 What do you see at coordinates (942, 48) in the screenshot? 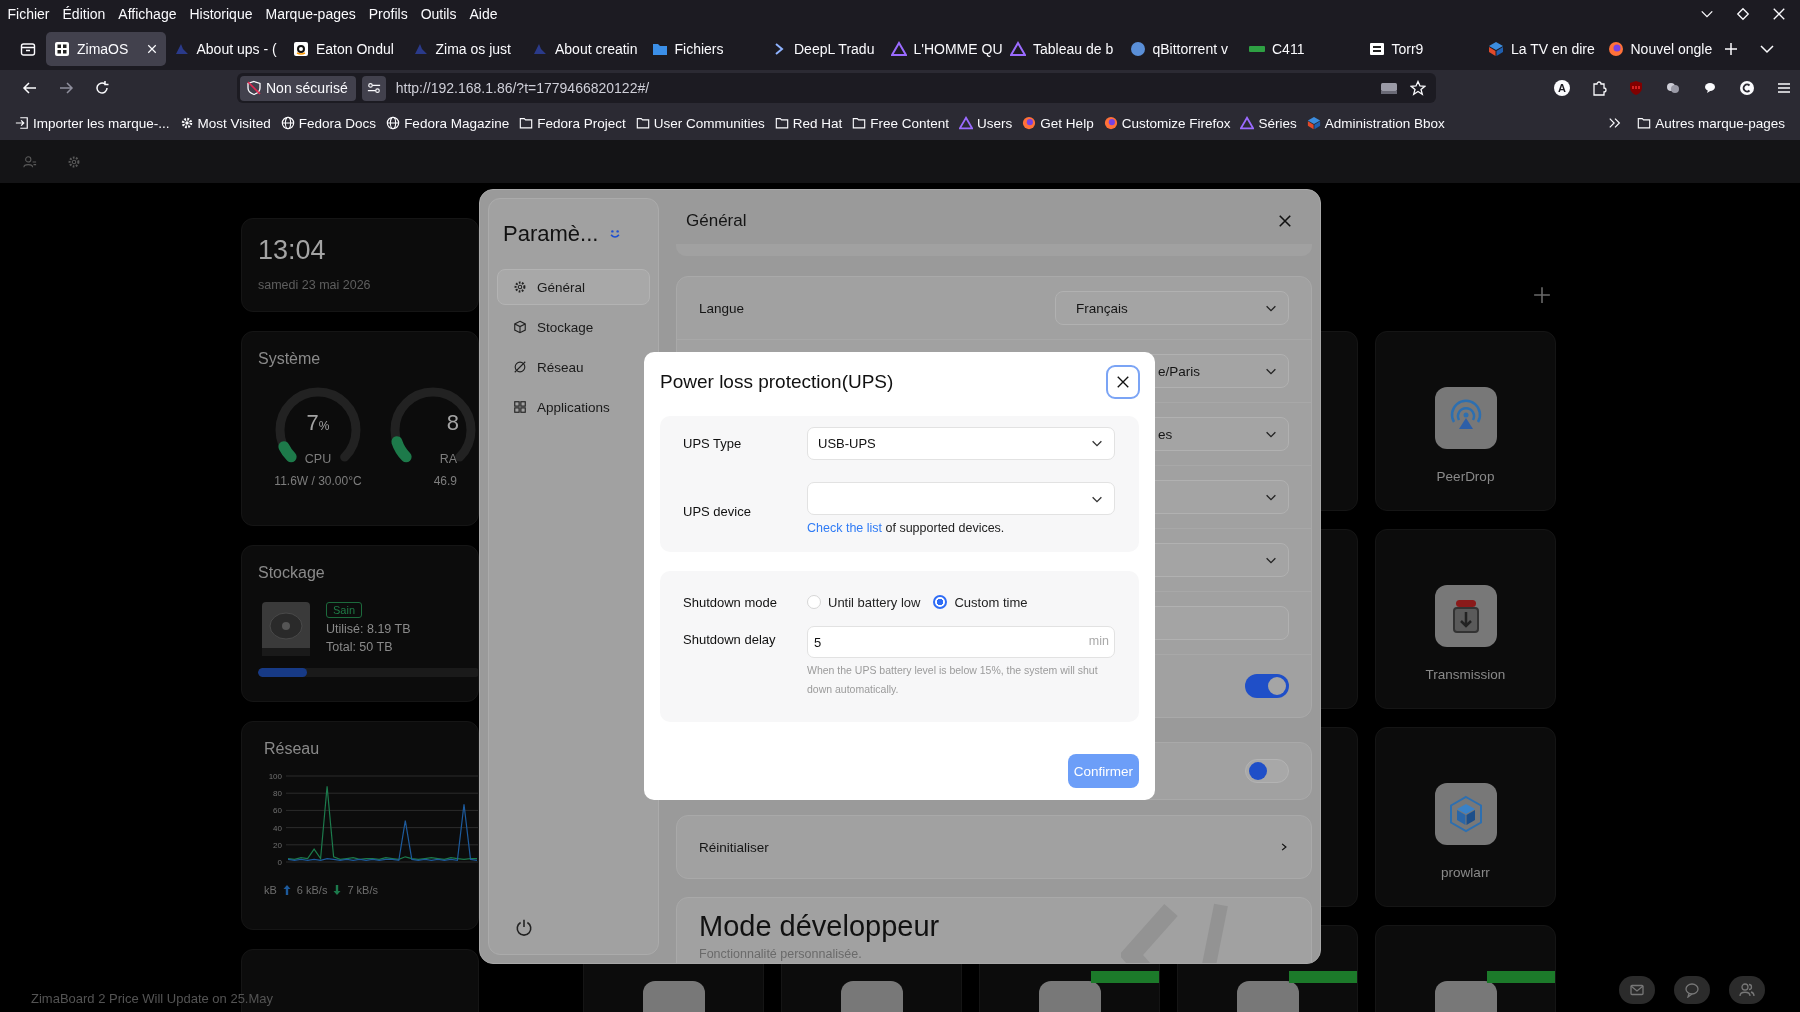
I see `browser-tab: L'HOMME QU` at bounding box center [942, 48].